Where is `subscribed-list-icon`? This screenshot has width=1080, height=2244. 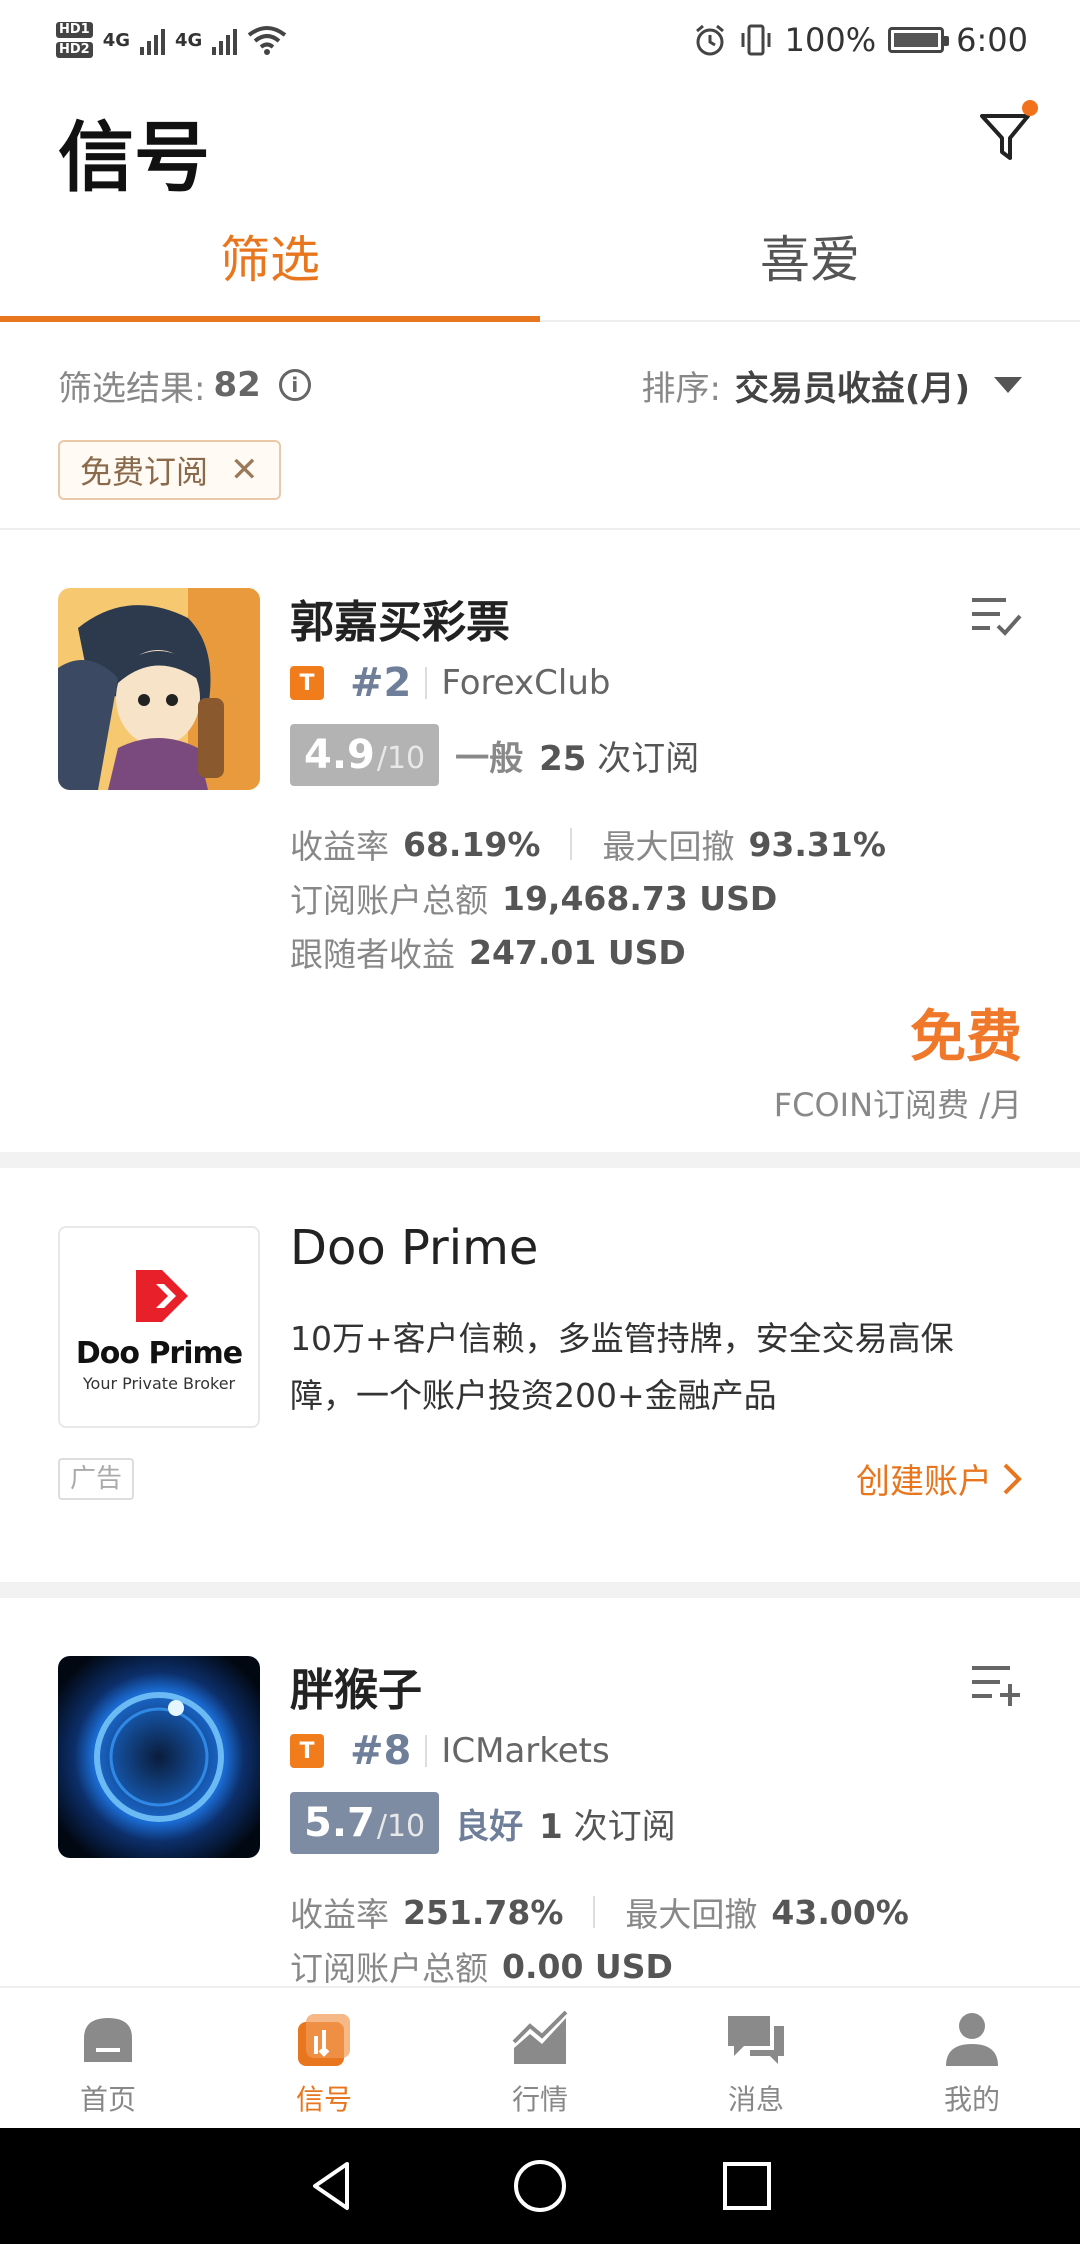
subscribed-list-icon is located at coordinates (996, 616).